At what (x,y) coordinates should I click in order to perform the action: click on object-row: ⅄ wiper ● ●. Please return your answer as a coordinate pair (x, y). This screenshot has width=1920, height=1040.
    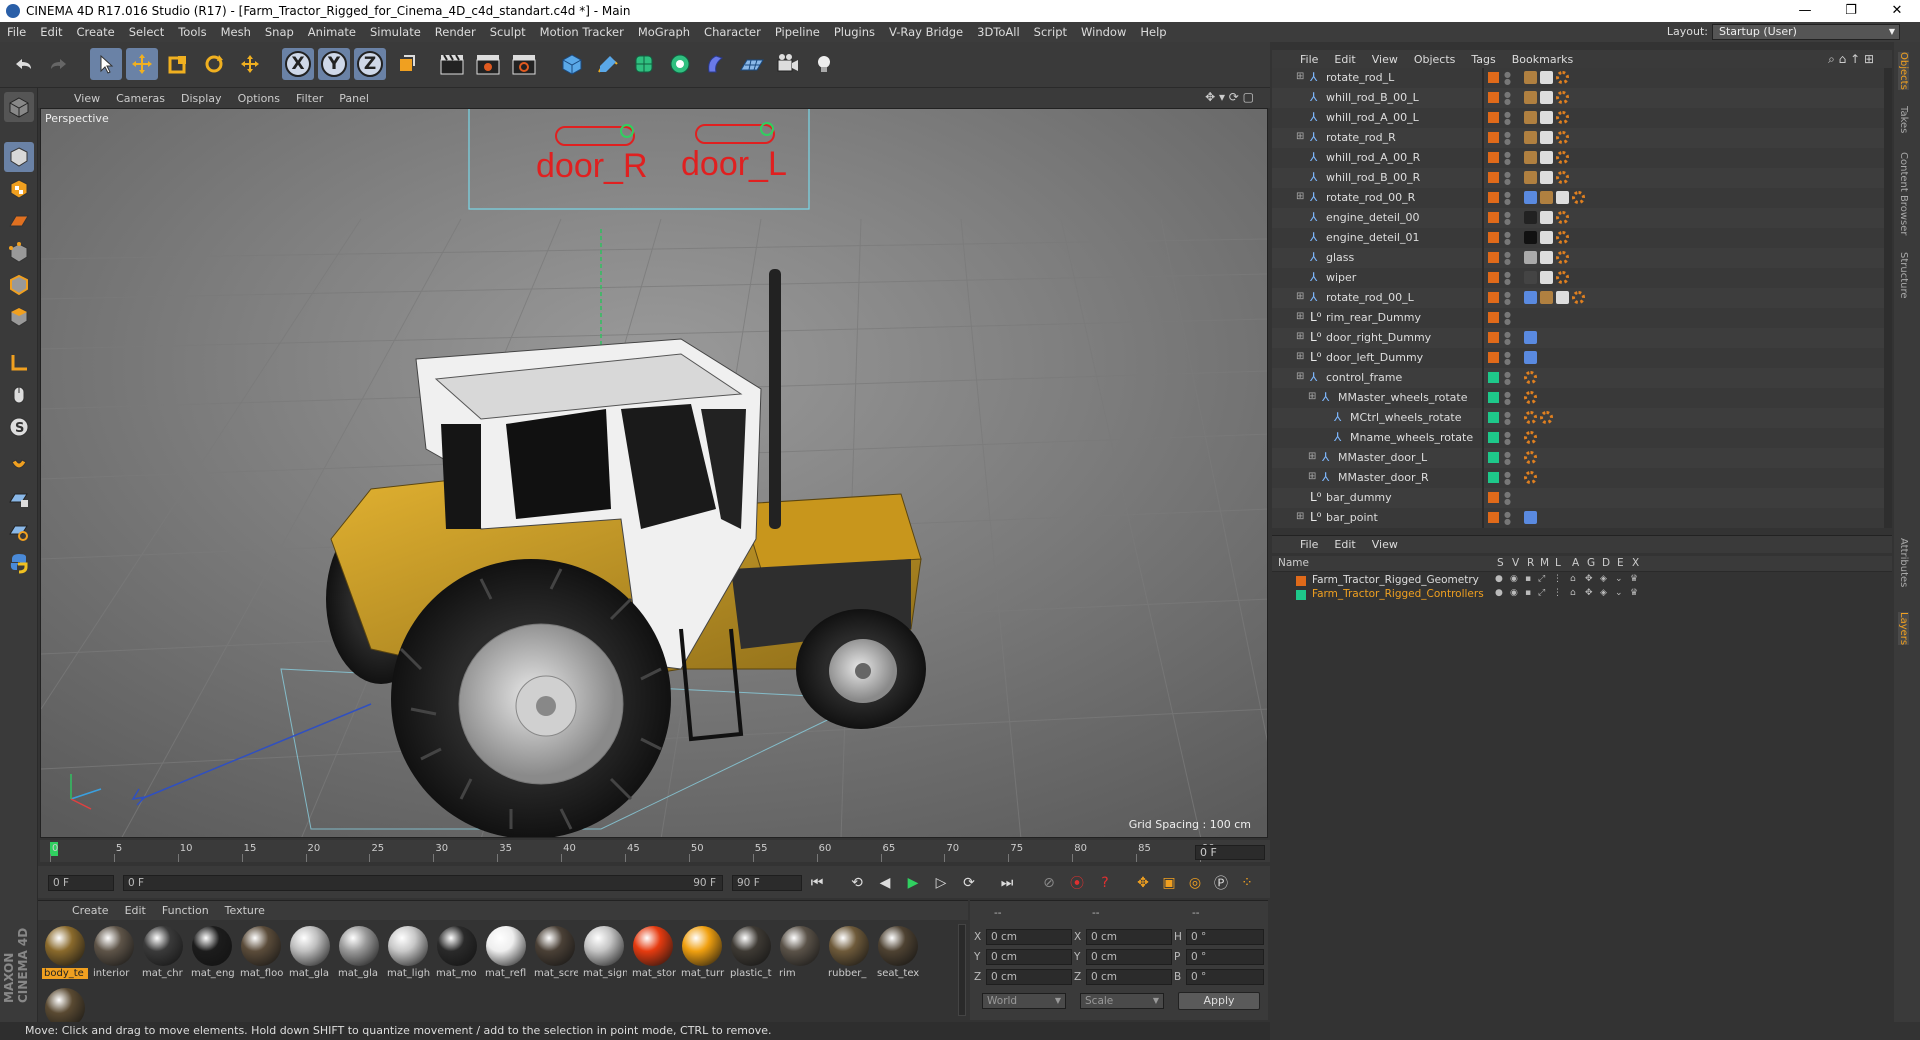
    Looking at the image, I should click on (1578, 278).